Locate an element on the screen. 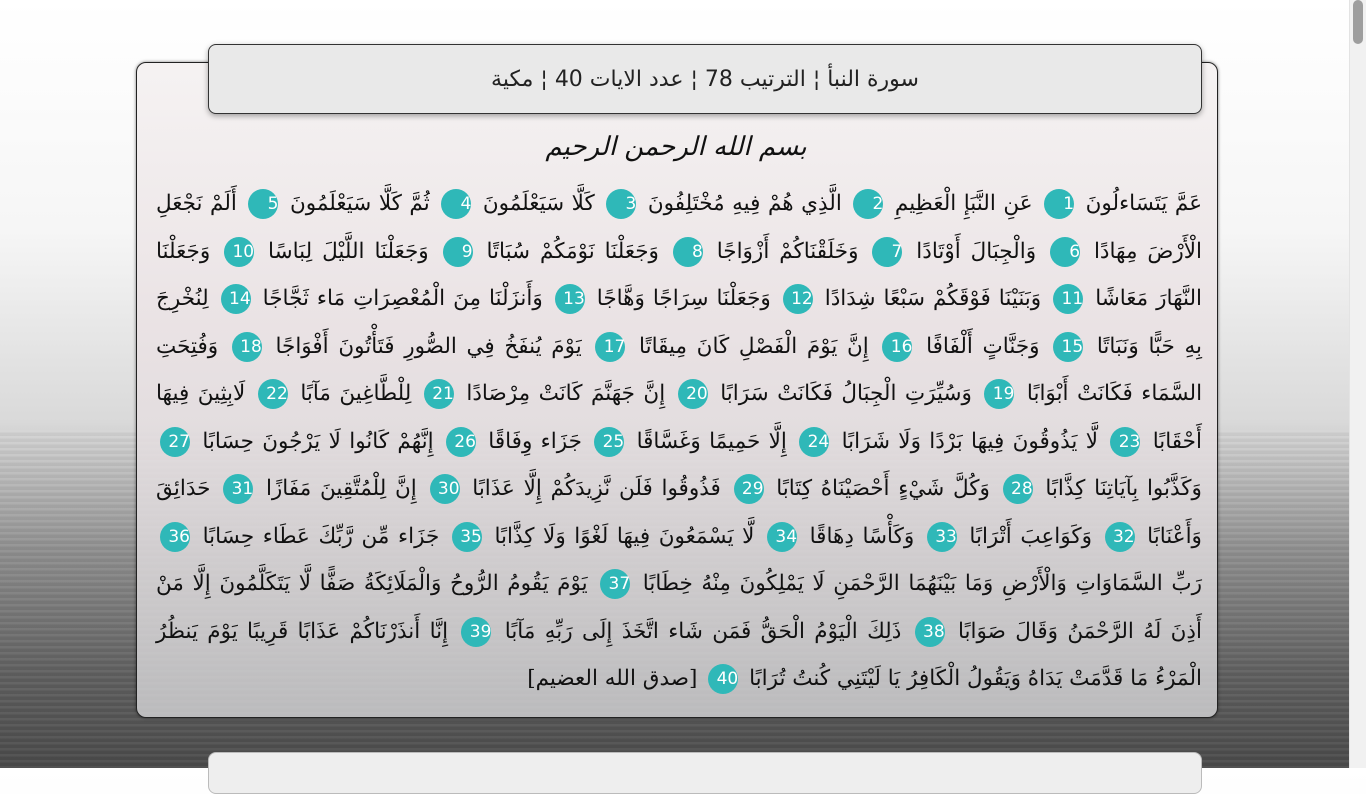  verse-text: عَمَّ يَتَسَاءلُونَ is located at coordinates (1144, 203).